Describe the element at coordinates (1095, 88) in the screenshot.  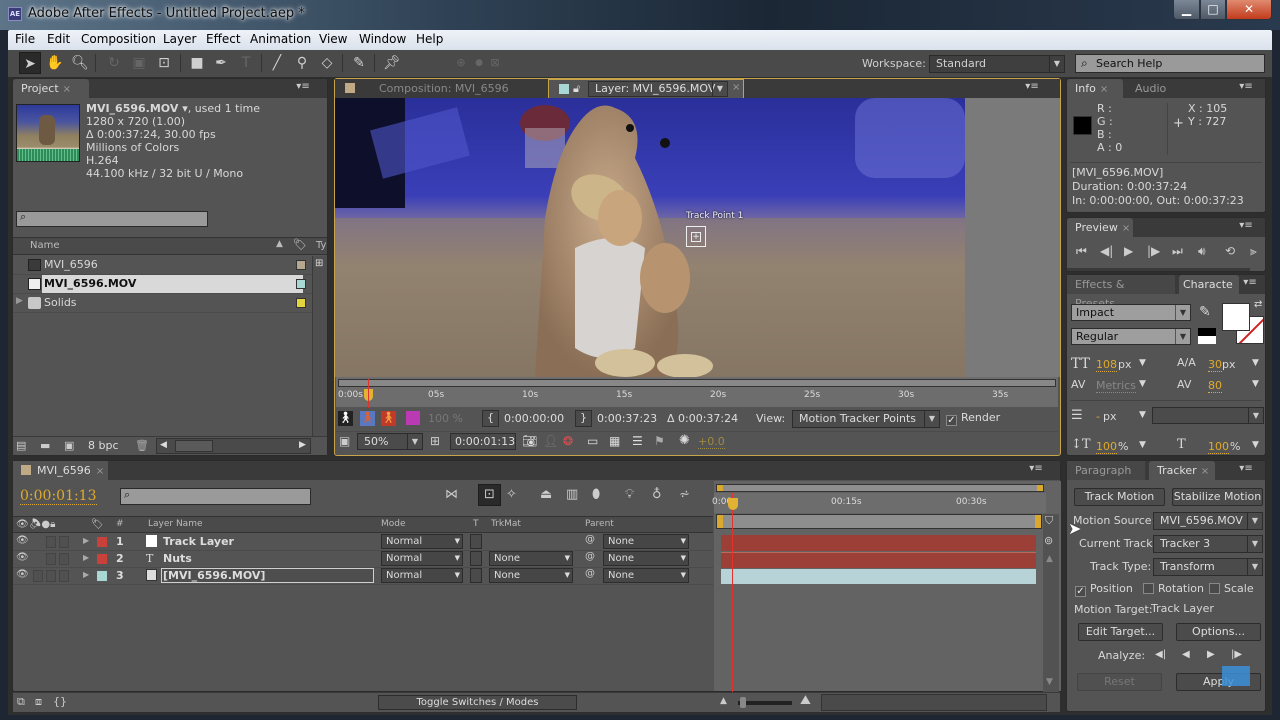
I see `tab-info: Info ×` at that location.